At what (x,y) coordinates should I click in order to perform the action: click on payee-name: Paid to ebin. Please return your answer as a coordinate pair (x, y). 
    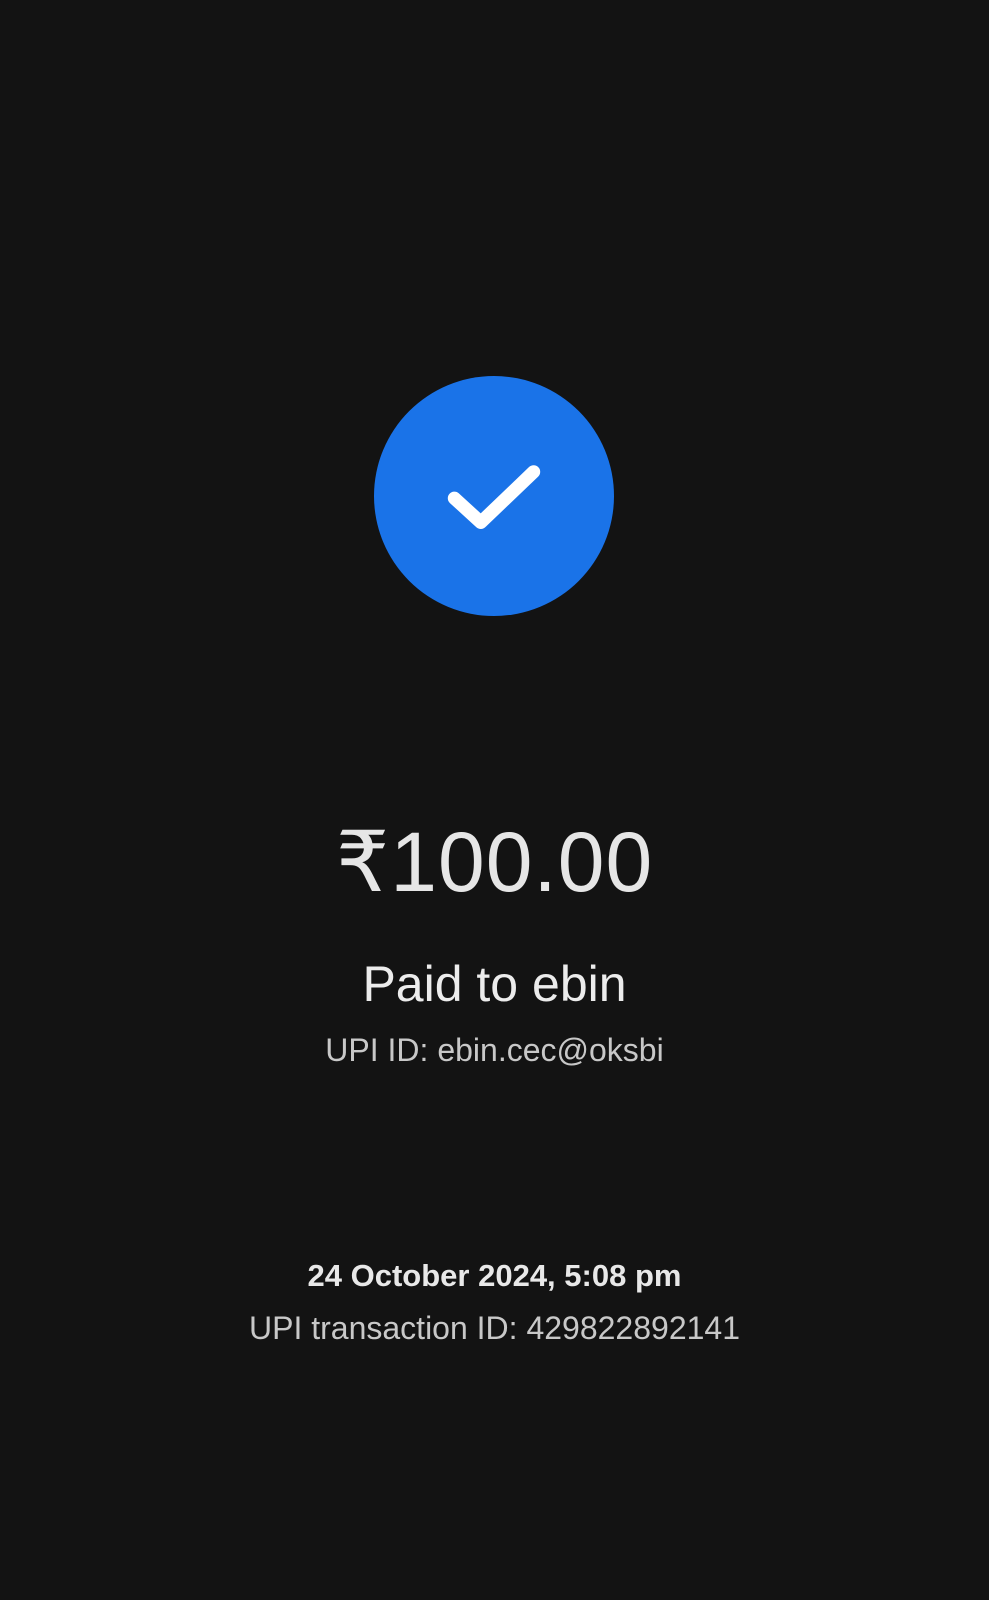
    Looking at the image, I should click on (494, 984).